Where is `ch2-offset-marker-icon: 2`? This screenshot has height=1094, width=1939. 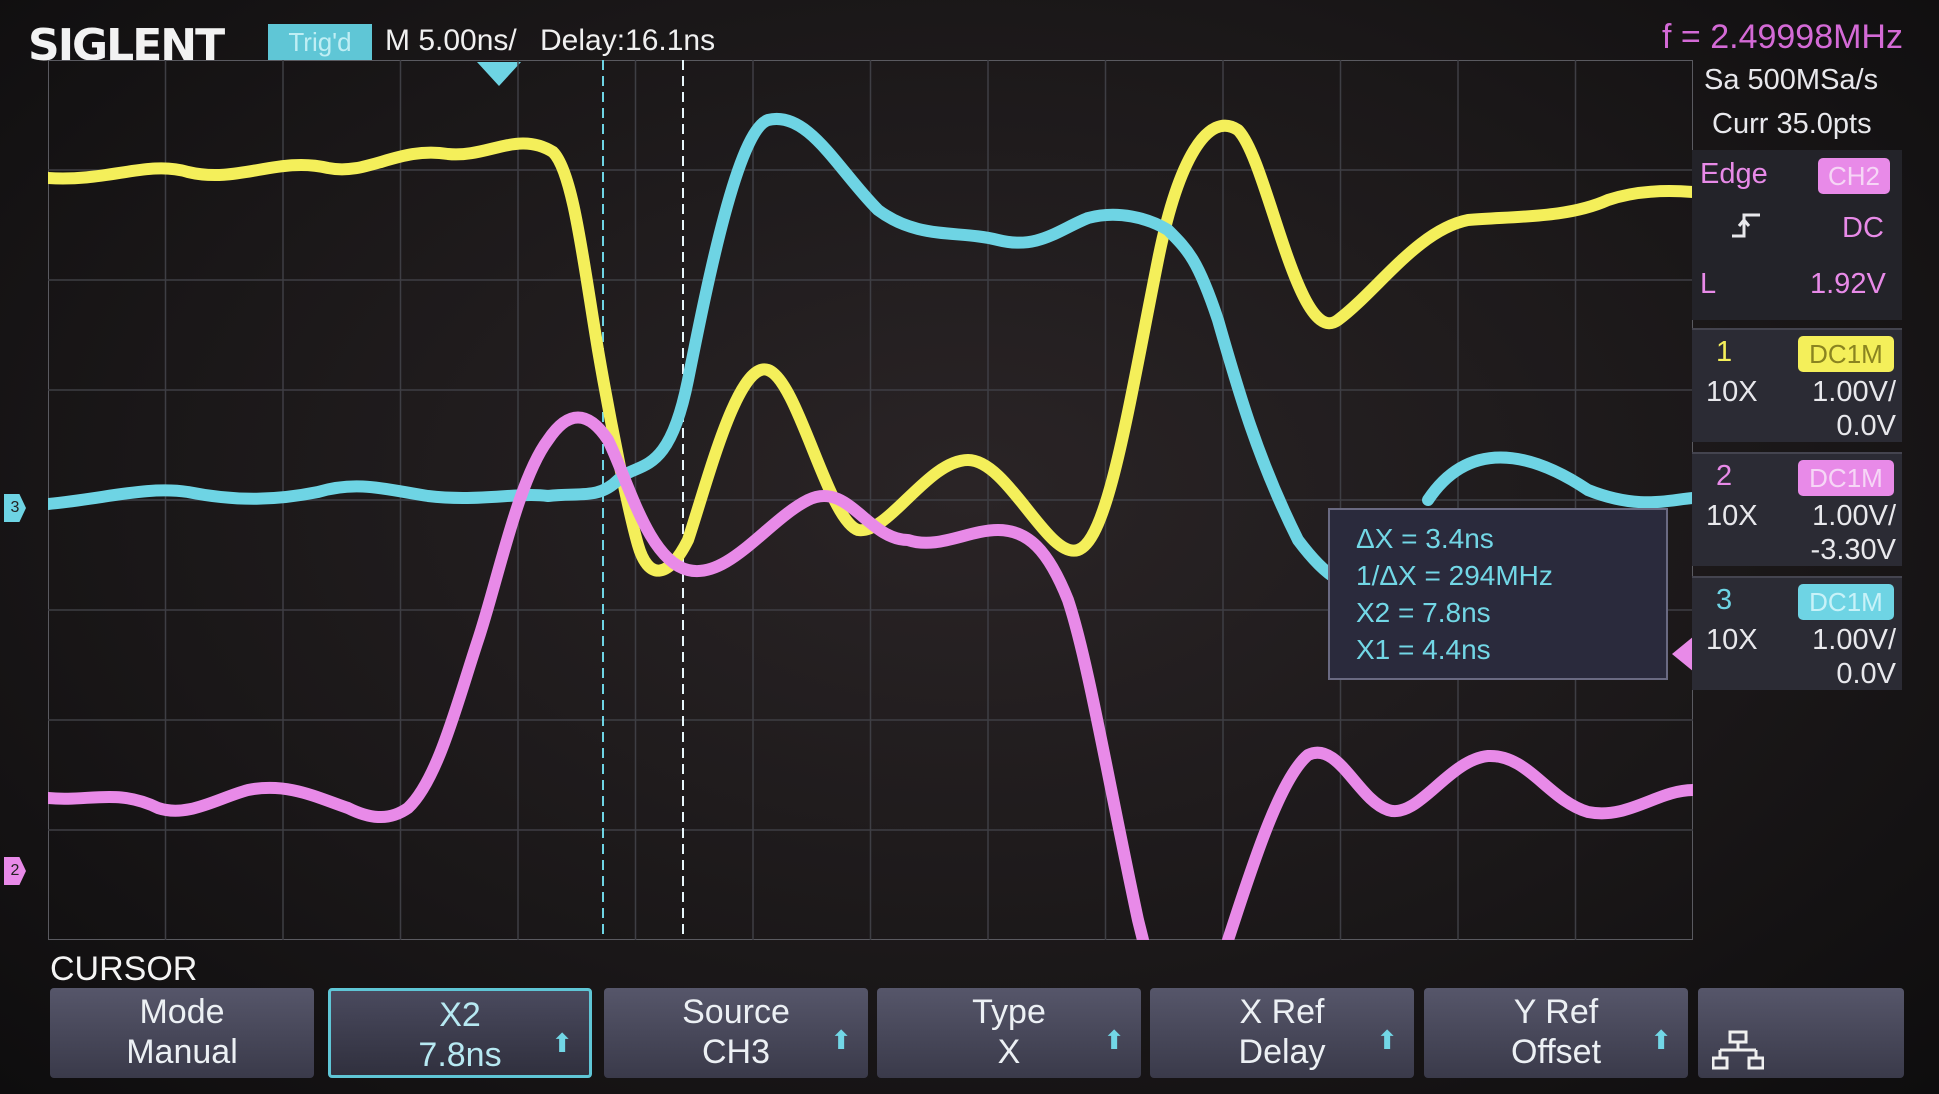
ch2-offset-marker-icon: 2 is located at coordinates (15, 871).